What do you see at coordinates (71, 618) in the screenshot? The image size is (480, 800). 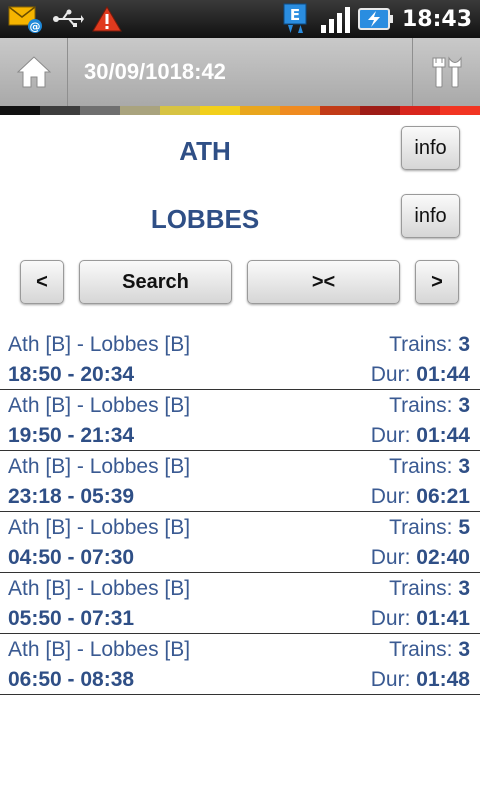 I see `result-times: 05:50 - 07:31` at bounding box center [71, 618].